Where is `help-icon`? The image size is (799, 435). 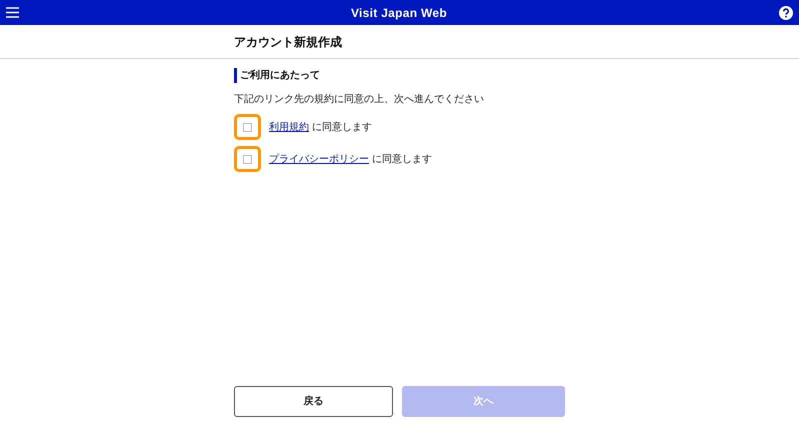 help-icon is located at coordinates (786, 13).